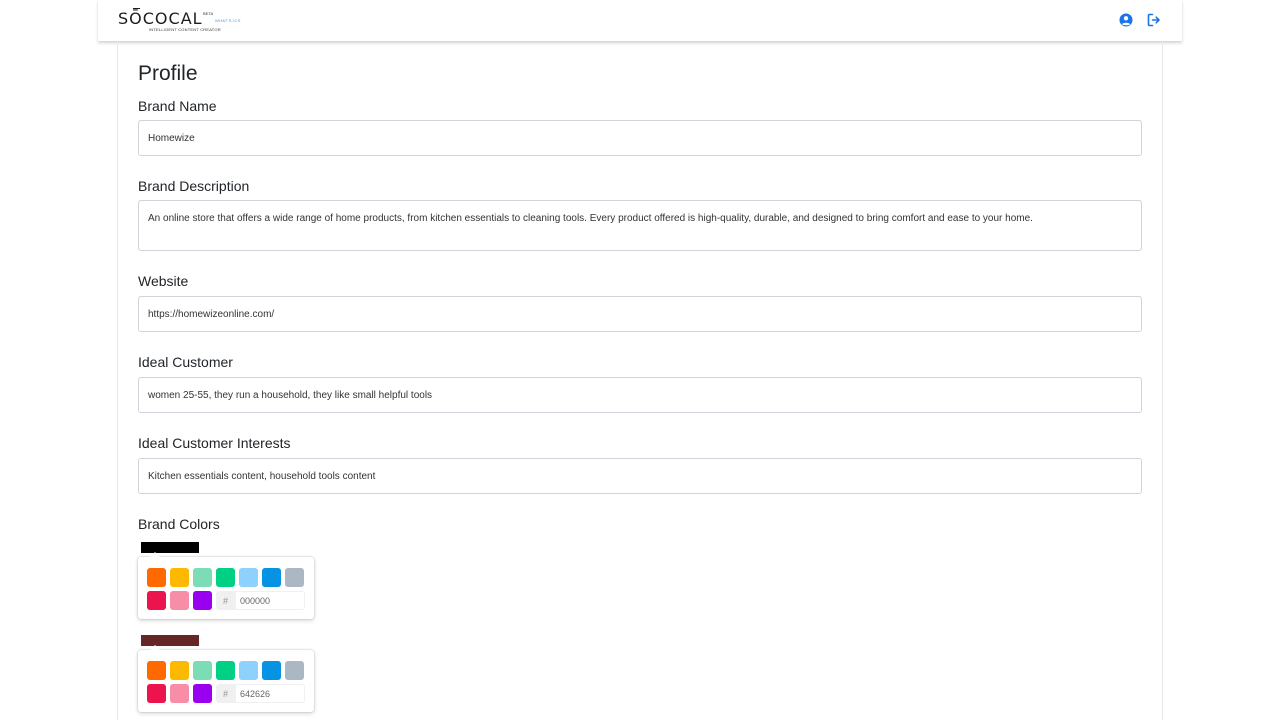  I want to click on logo-macron, so click(136, 8).